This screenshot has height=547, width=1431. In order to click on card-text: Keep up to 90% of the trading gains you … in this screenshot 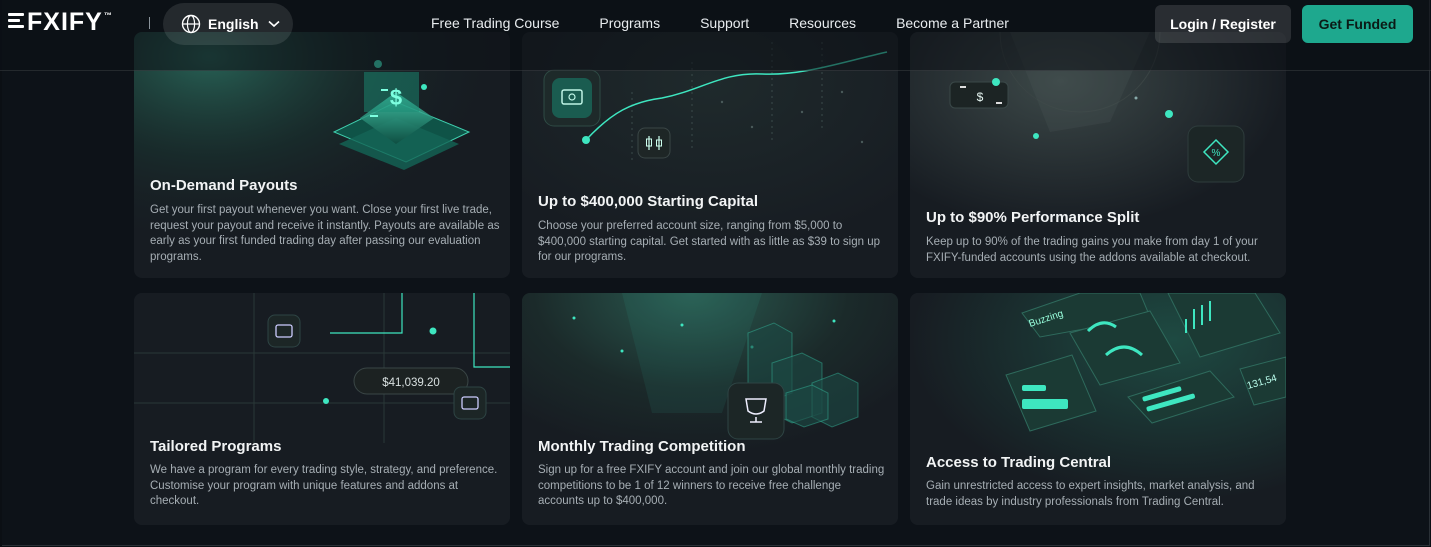, I will do `click(1092, 250)`.